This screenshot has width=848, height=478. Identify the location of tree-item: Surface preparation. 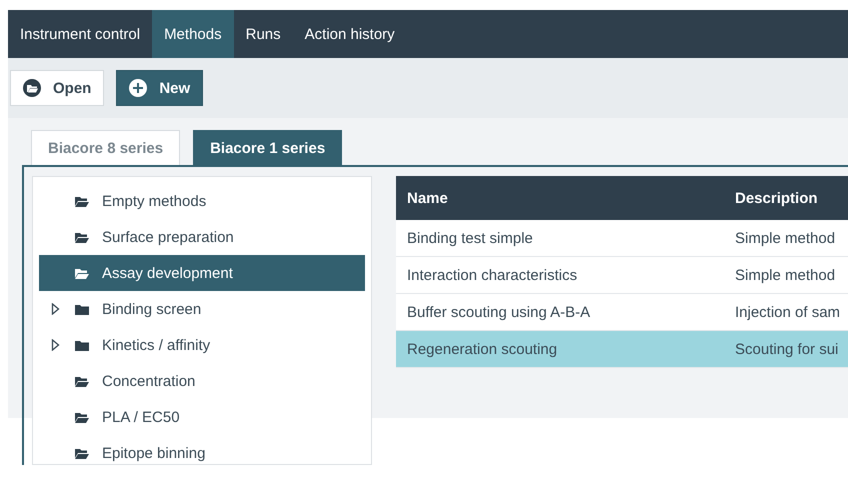
(202, 237).